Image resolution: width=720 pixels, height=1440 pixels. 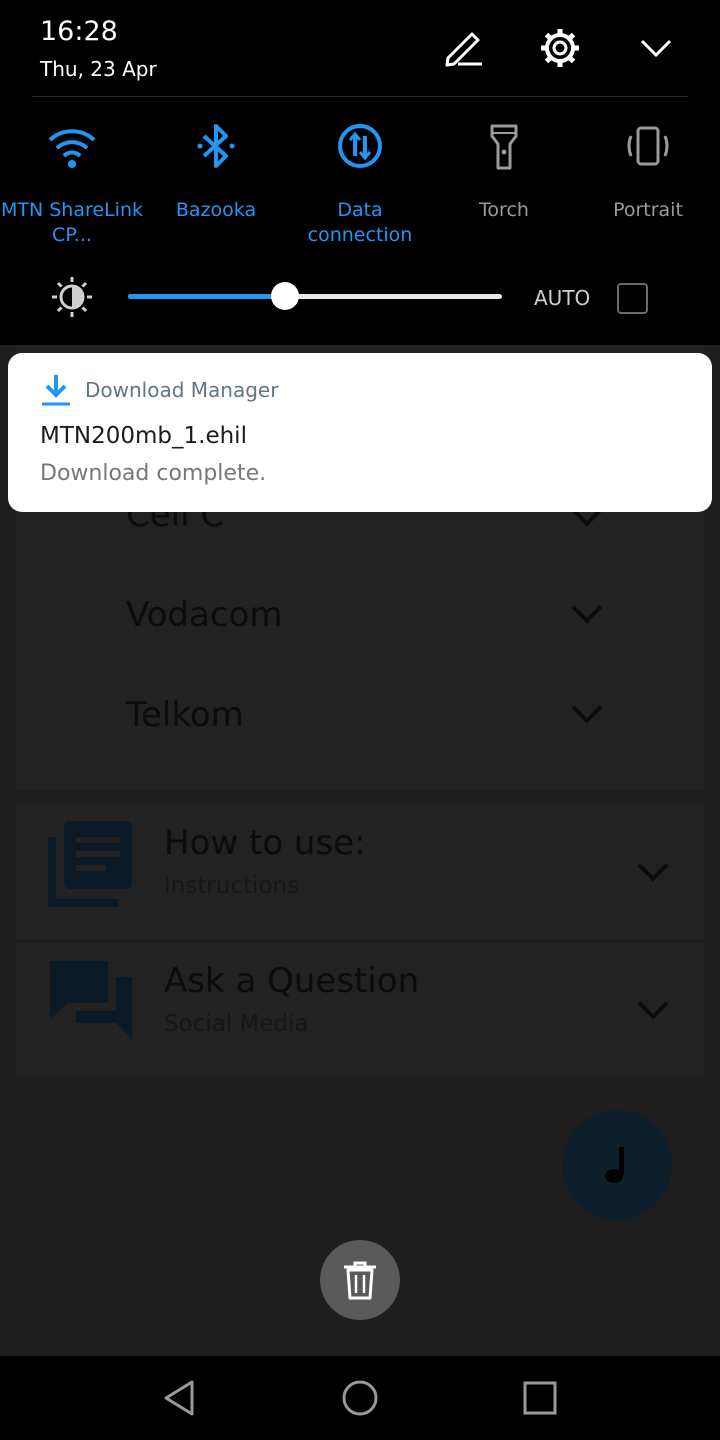 What do you see at coordinates (98, 69) in the screenshot?
I see `clock-date: Thu, 23 Apr` at bounding box center [98, 69].